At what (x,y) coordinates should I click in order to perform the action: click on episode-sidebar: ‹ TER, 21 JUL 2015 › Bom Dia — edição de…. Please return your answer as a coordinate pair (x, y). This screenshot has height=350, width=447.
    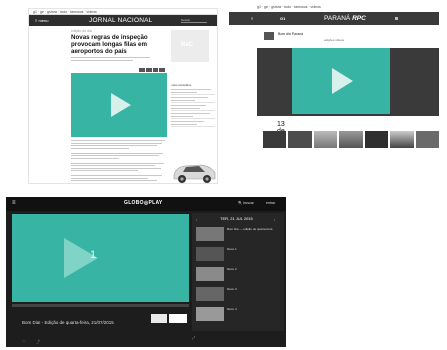
    Looking at the image, I should click on (238, 272).